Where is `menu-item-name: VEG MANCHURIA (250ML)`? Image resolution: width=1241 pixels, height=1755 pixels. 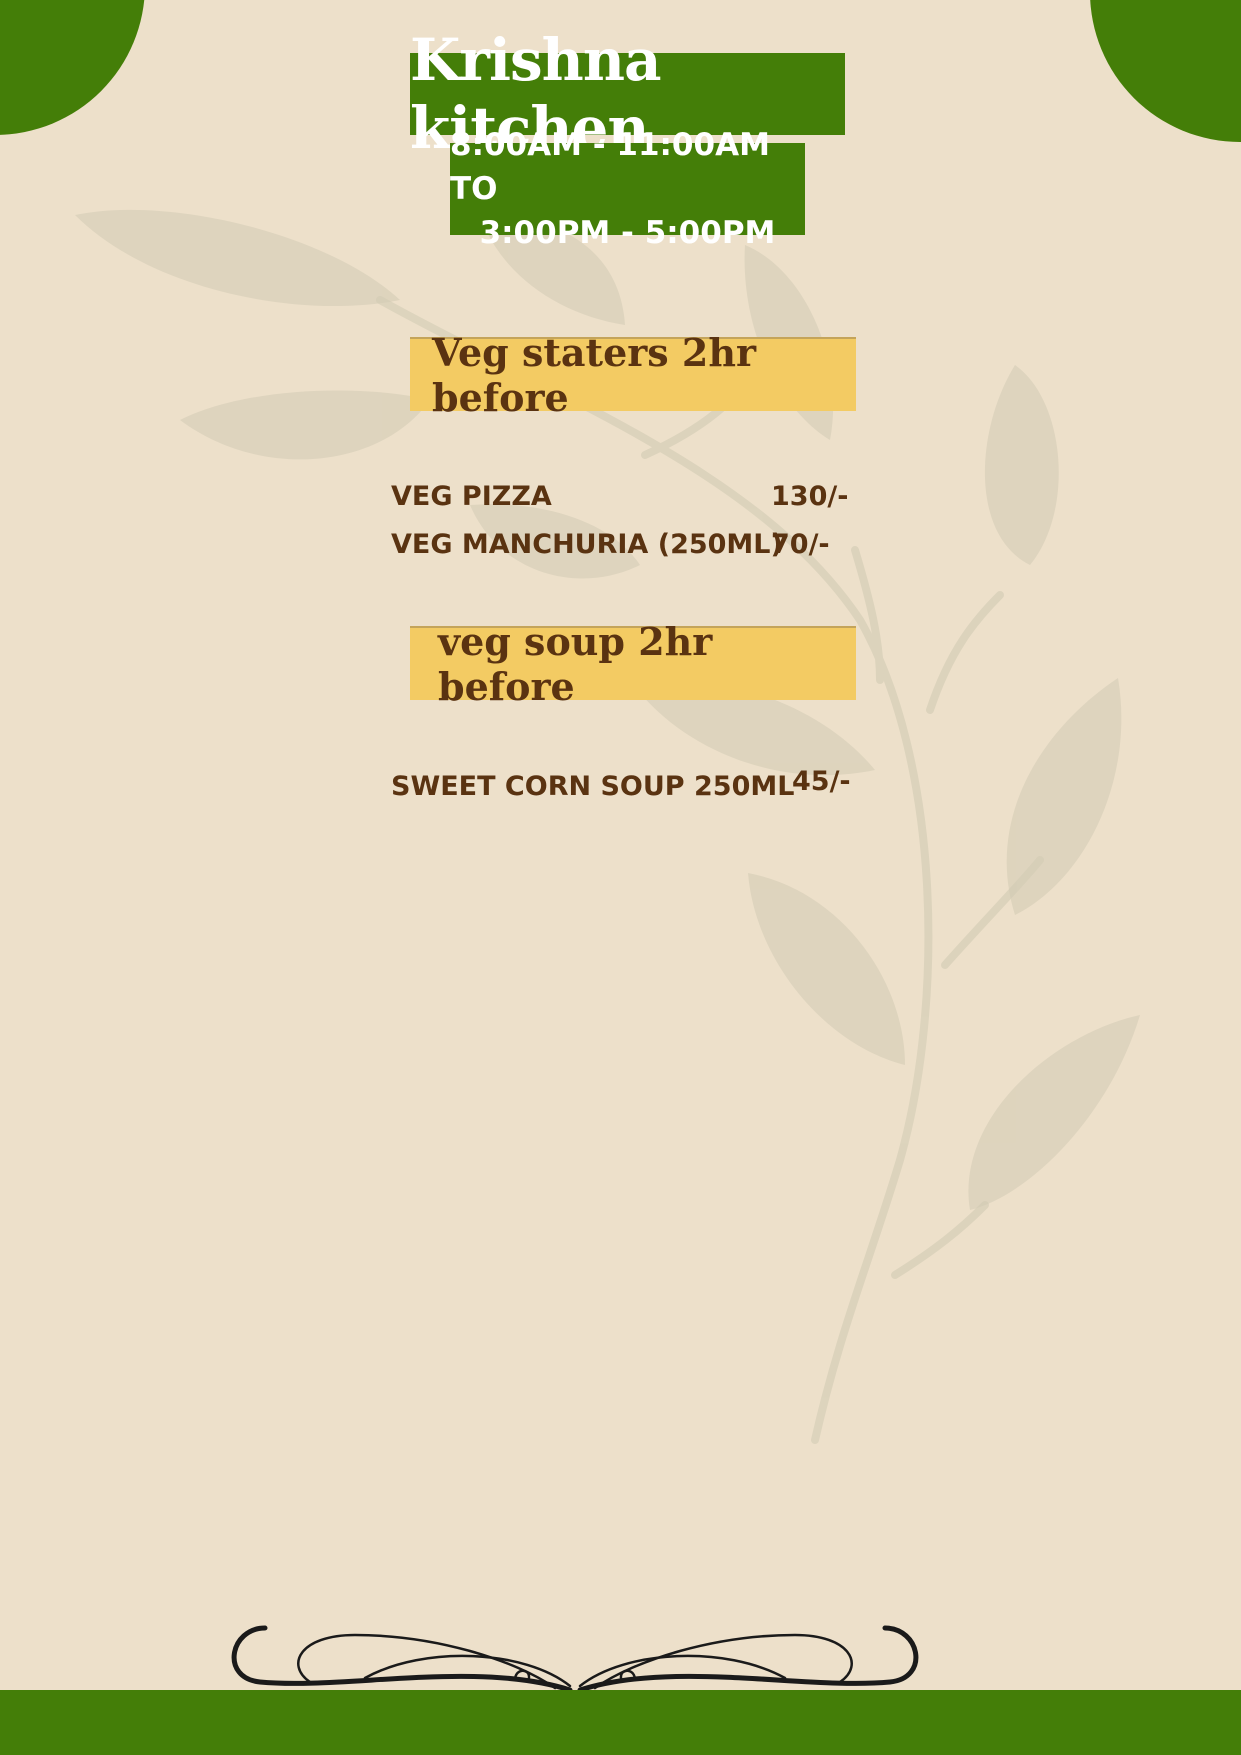
menu-item-name: VEG MANCHURIA (250ML) is located at coordinates (587, 544).